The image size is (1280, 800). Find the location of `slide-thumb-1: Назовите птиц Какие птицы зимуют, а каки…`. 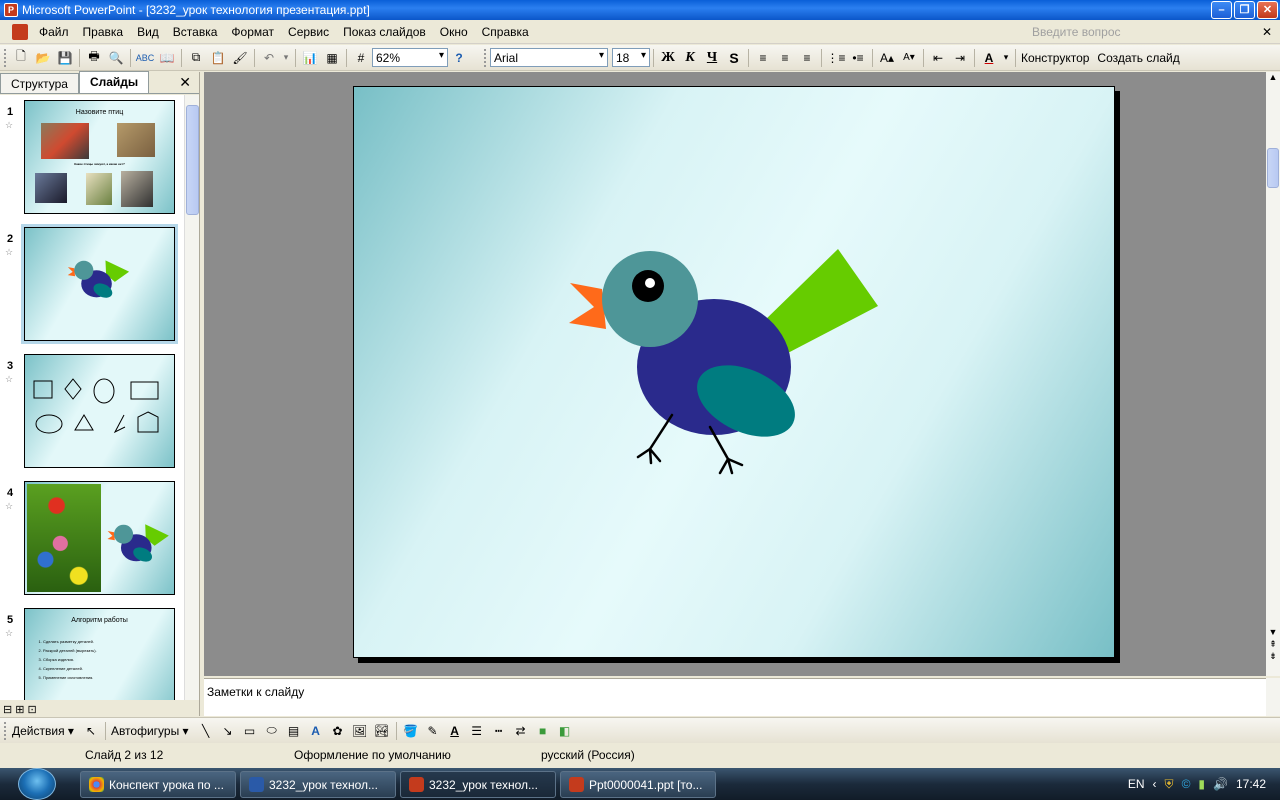

slide-thumb-1: Назовите птиц Какие птицы зимуют, а каки… is located at coordinates (99, 157).